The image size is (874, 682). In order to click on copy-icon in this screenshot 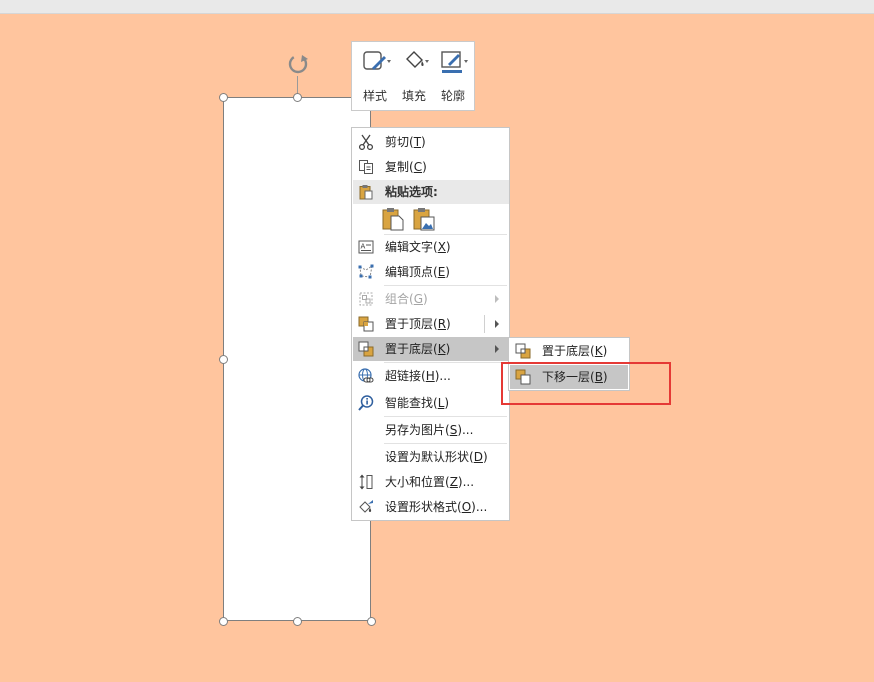, I will do `click(366, 167)`.